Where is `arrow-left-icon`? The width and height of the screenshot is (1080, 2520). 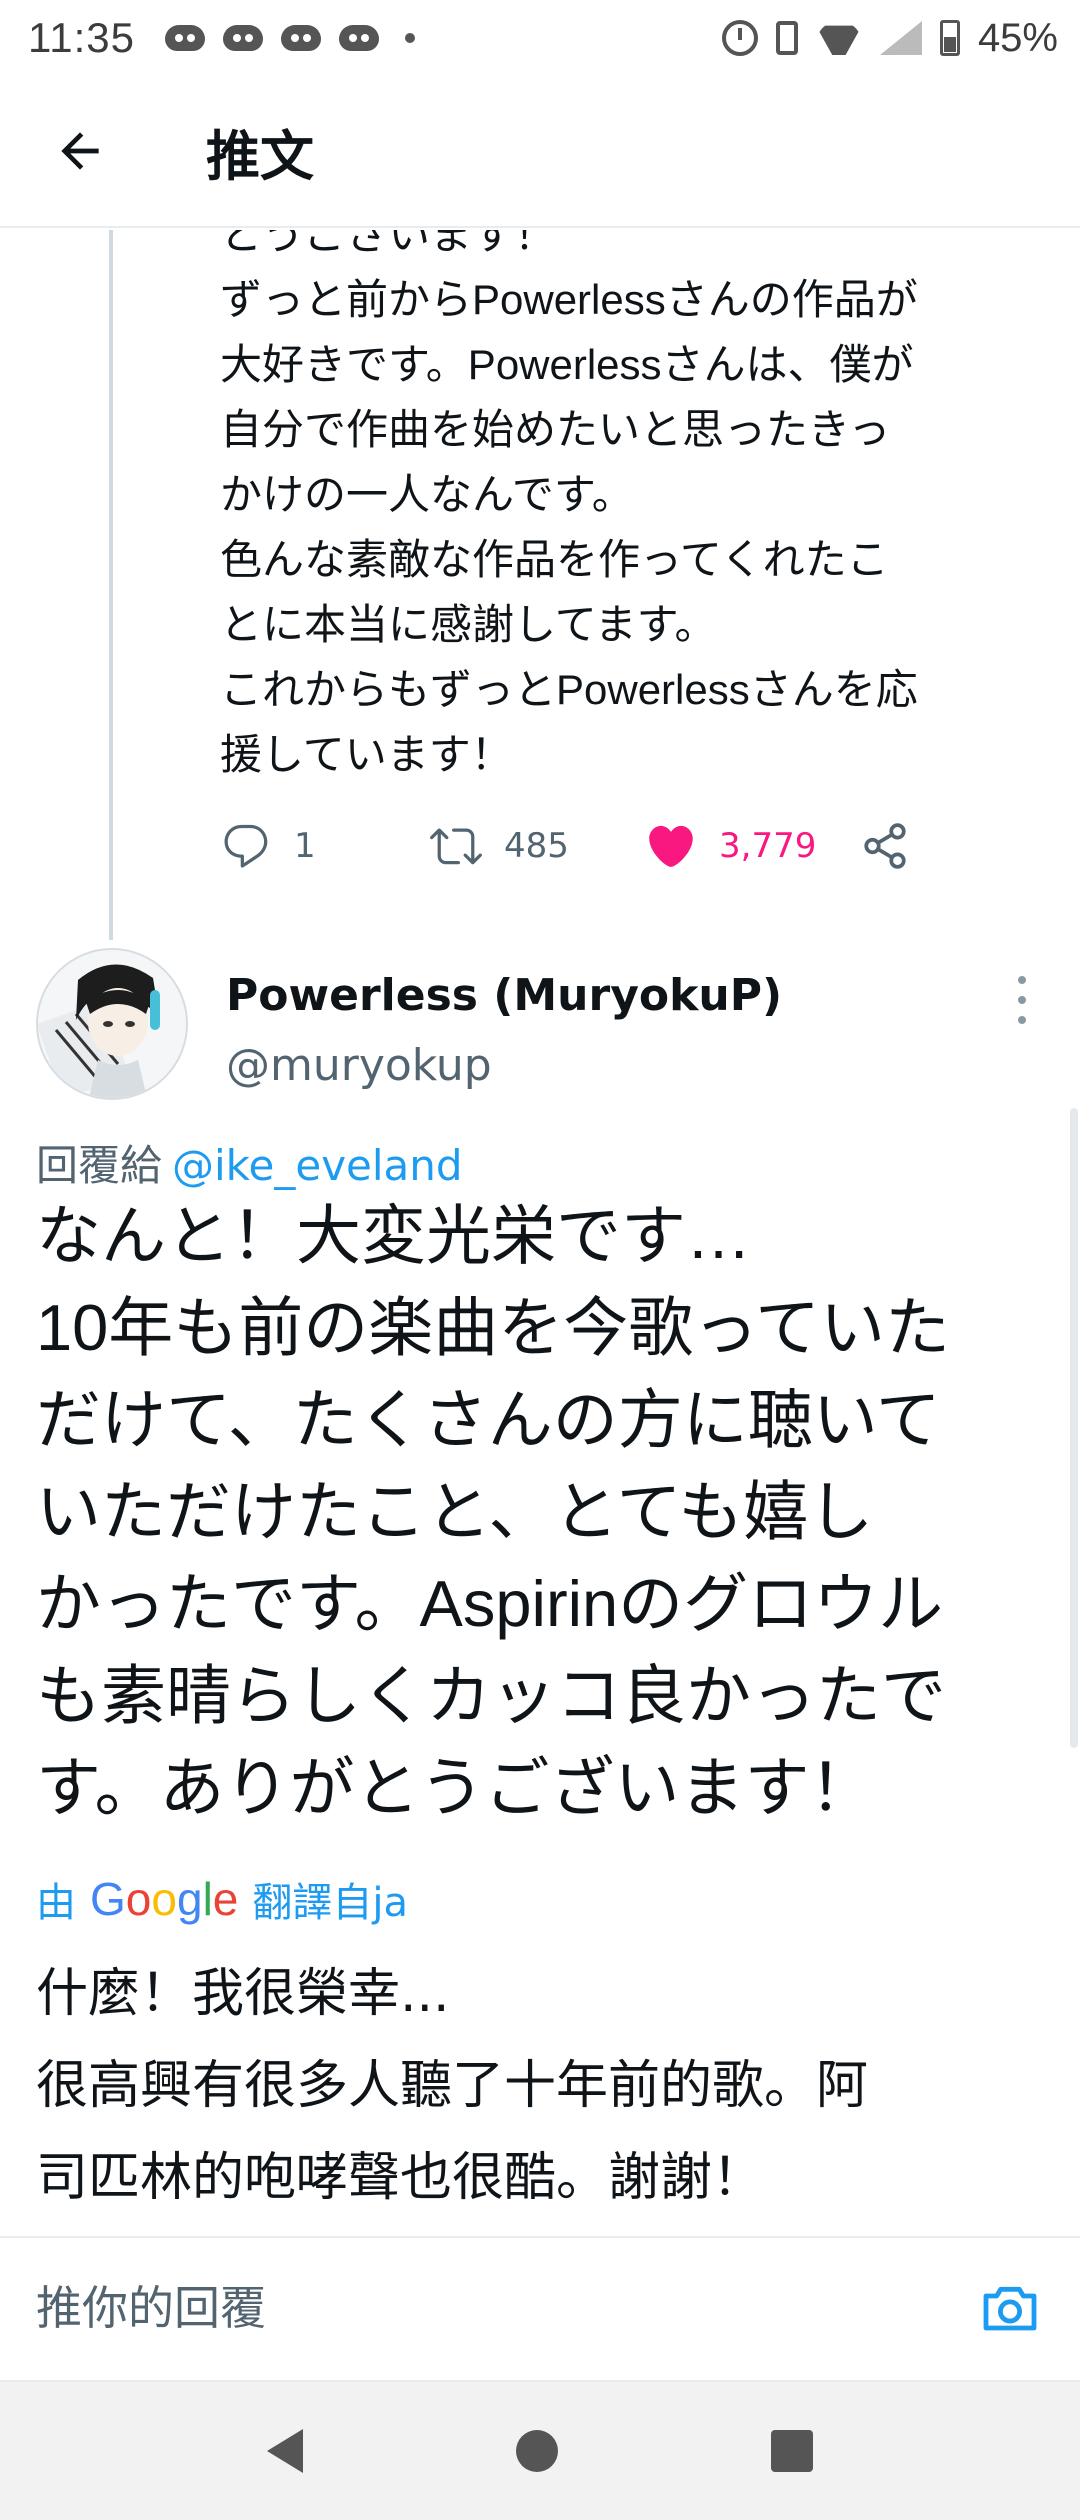 arrow-left-icon is located at coordinates (80, 151).